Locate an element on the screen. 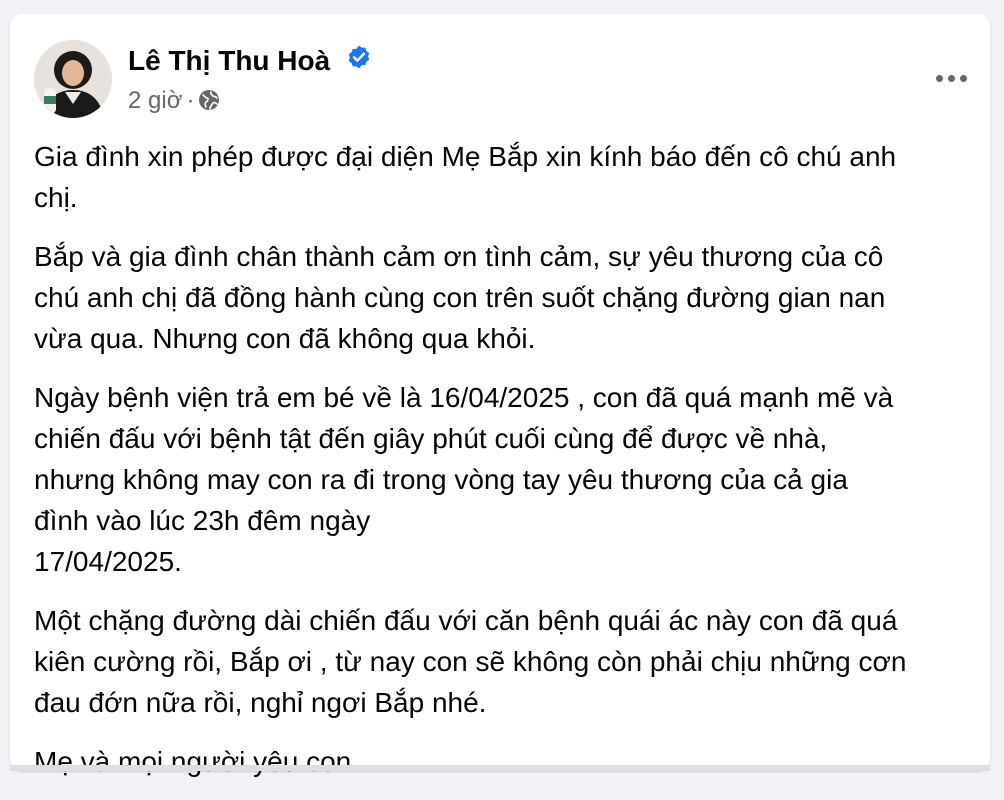 The height and width of the screenshot is (800, 1004). post-meta: 2 giờ· is located at coordinates (174, 101).